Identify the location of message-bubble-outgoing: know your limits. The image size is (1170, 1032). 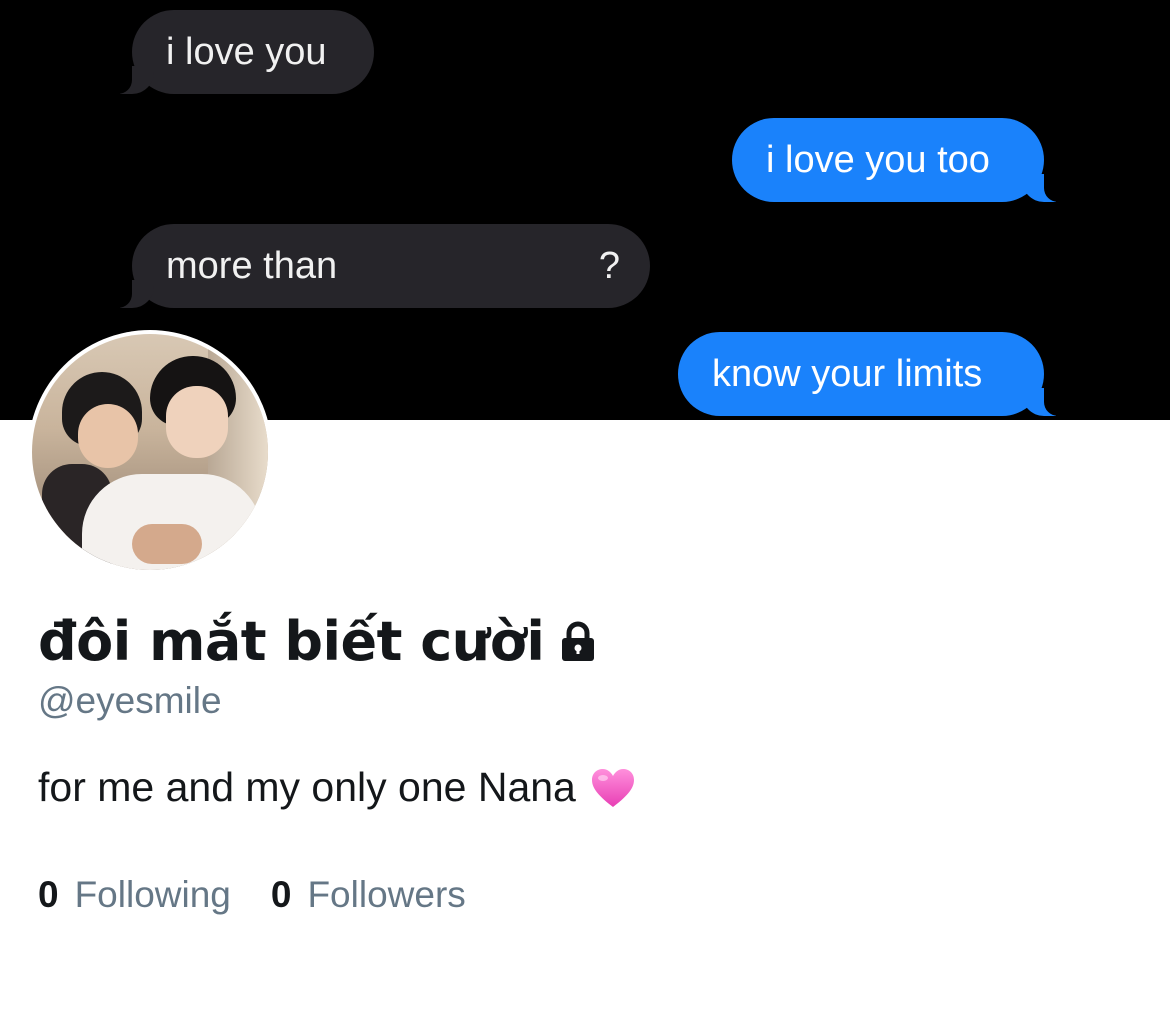
(872, 374).